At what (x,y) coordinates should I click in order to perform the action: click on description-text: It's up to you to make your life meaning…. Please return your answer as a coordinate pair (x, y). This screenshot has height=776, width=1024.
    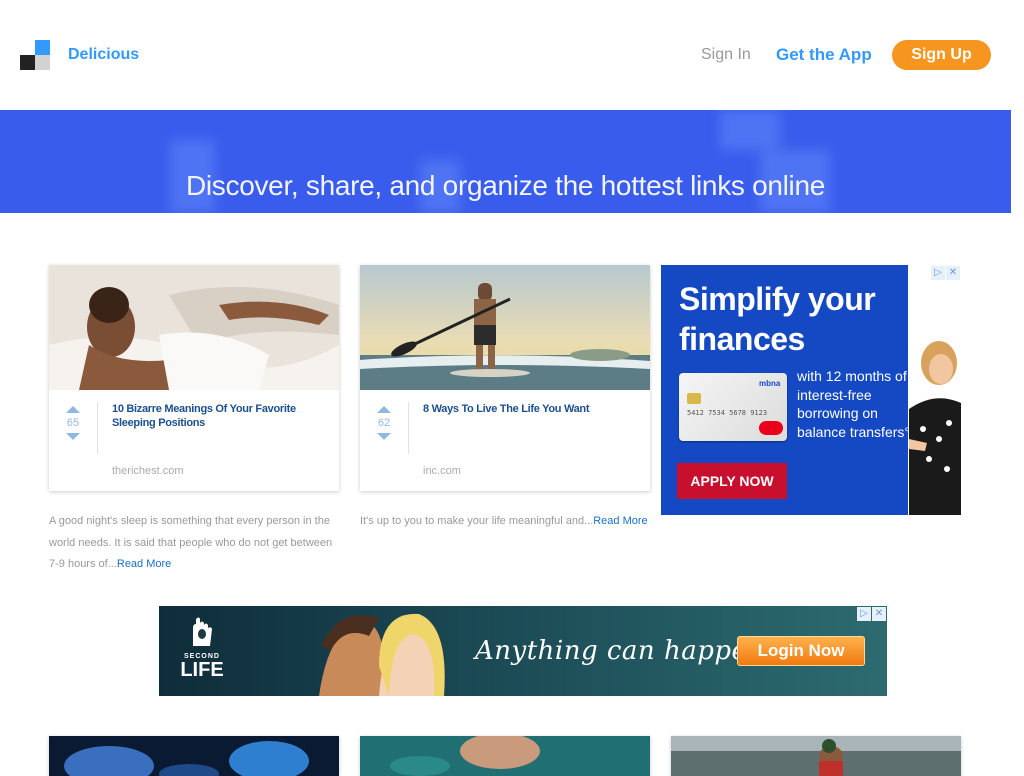
    Looking at the image, I should click on (477, 521).